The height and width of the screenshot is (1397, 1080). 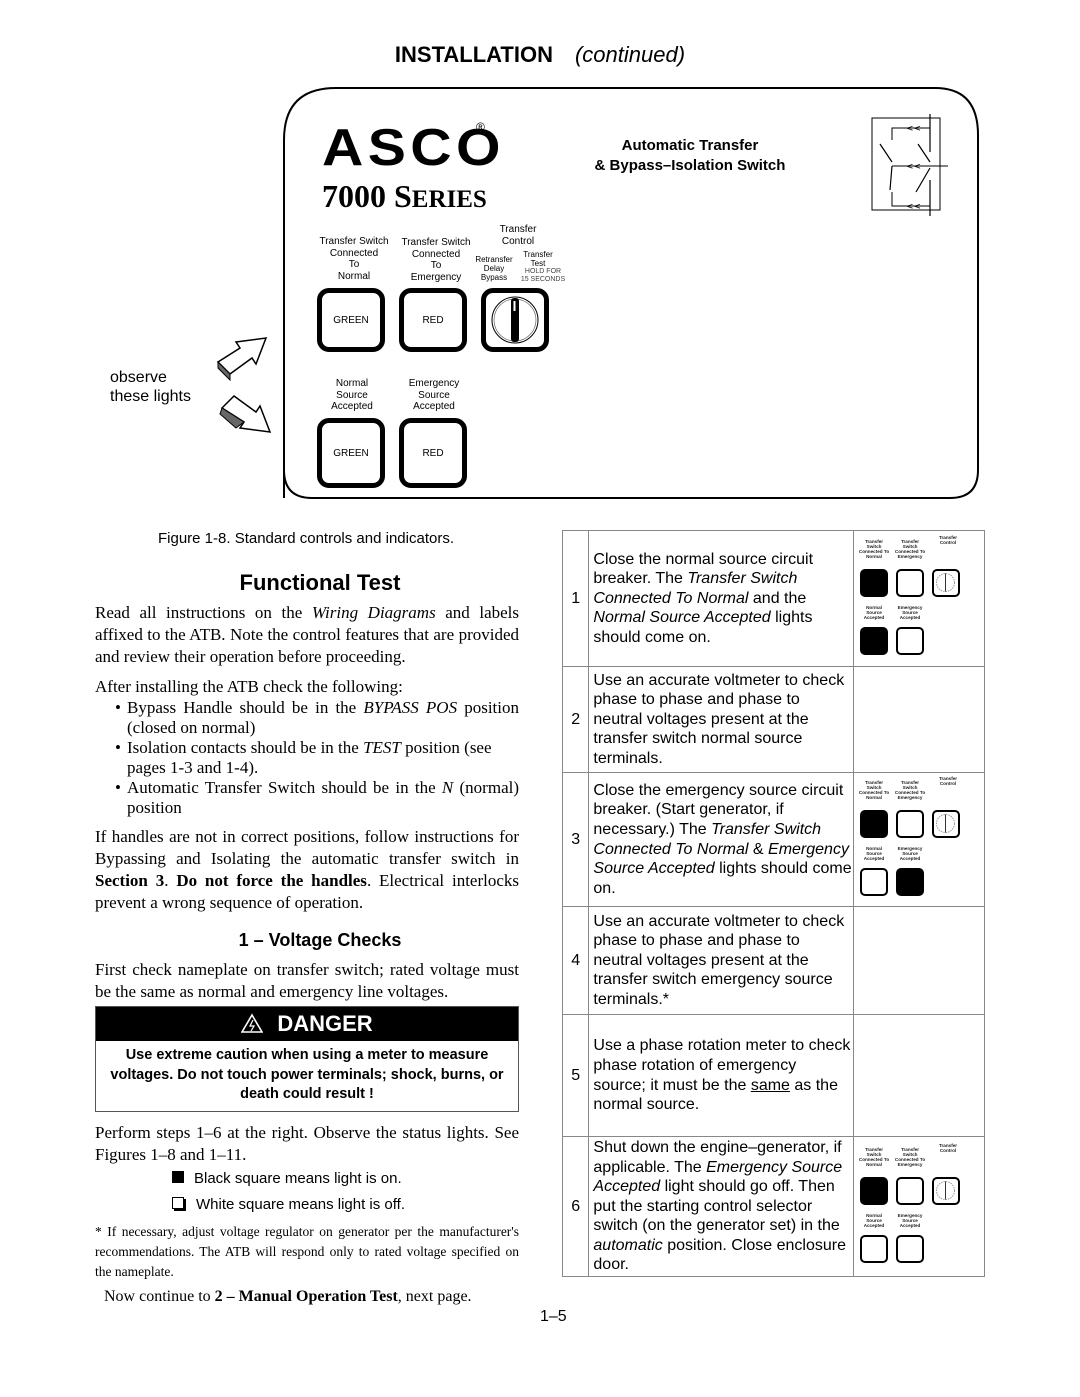 I want to click on label-line: Test, so click(x=538, y=263).